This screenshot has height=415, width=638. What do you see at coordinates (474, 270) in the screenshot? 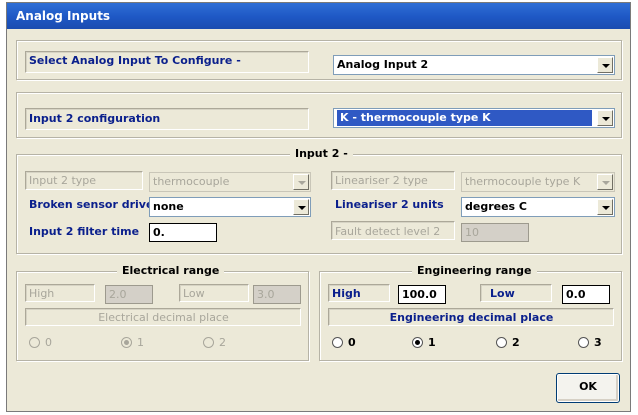
I see `engineering-range-legend: Engineering range` at bounding box center [474, 270].